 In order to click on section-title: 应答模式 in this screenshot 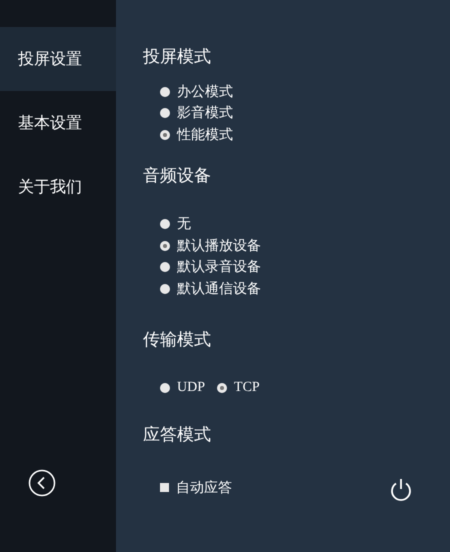, I will do `click(177, 435)`.